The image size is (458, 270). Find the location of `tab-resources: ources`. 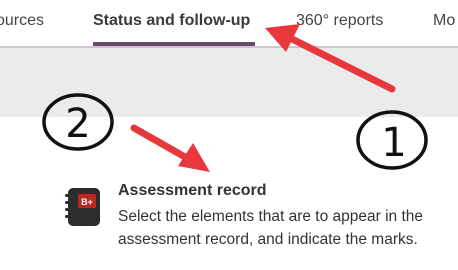

tab-resources: ources is located at coordinates (22, 21).